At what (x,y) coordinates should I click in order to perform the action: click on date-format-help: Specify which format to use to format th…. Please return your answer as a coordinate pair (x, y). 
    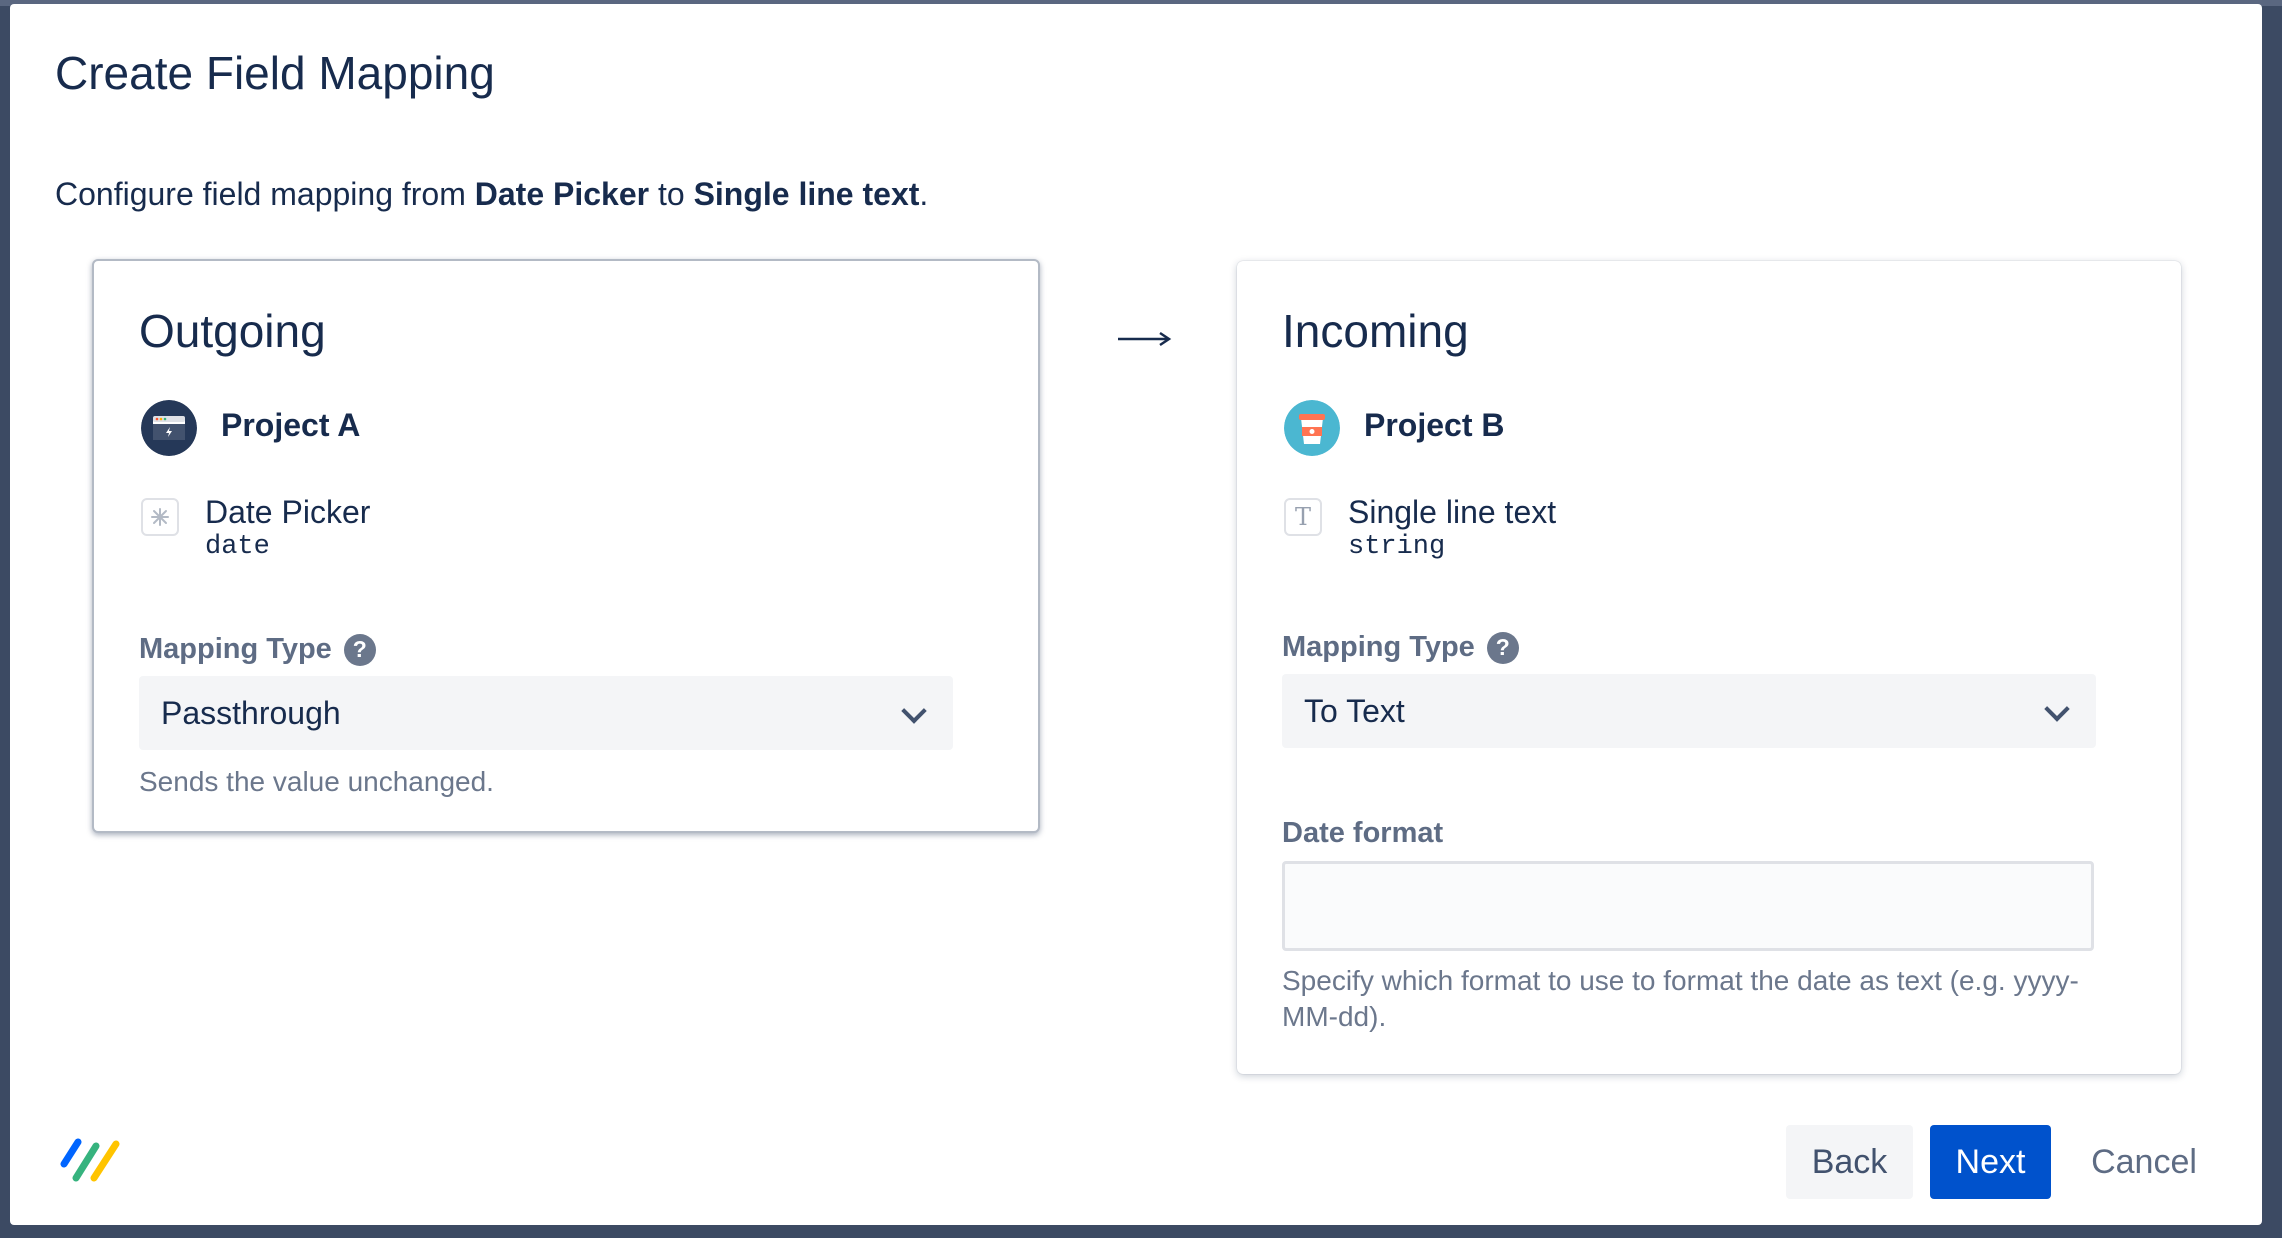
    Looking at the image, I should click on (1680, 998).